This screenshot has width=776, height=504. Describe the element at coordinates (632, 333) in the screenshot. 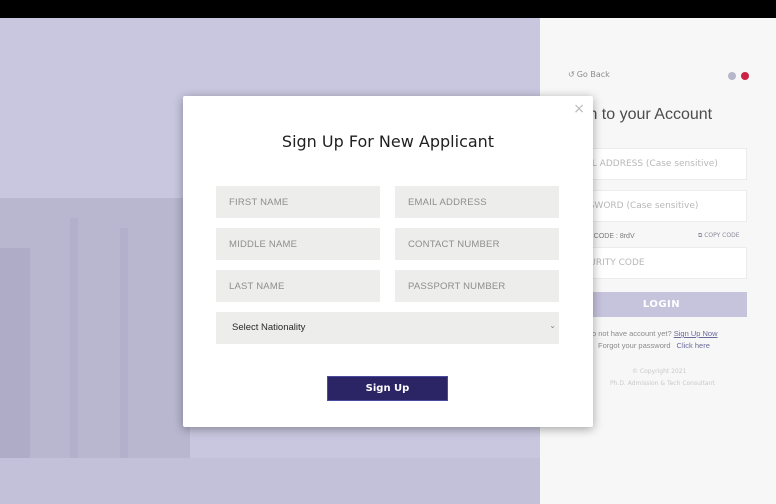

I see `no-account-text: o not have account yet?` at that location.